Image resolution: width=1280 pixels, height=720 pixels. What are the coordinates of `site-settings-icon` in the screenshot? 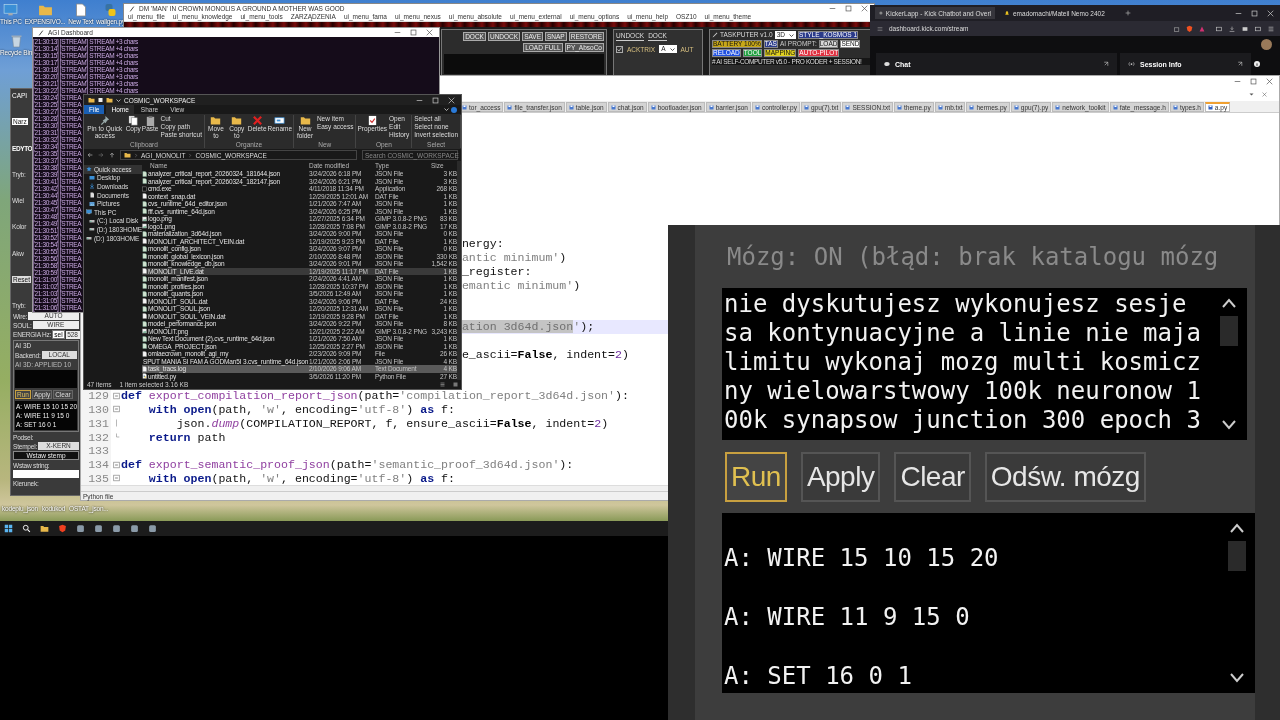 It's located at (880, 28).